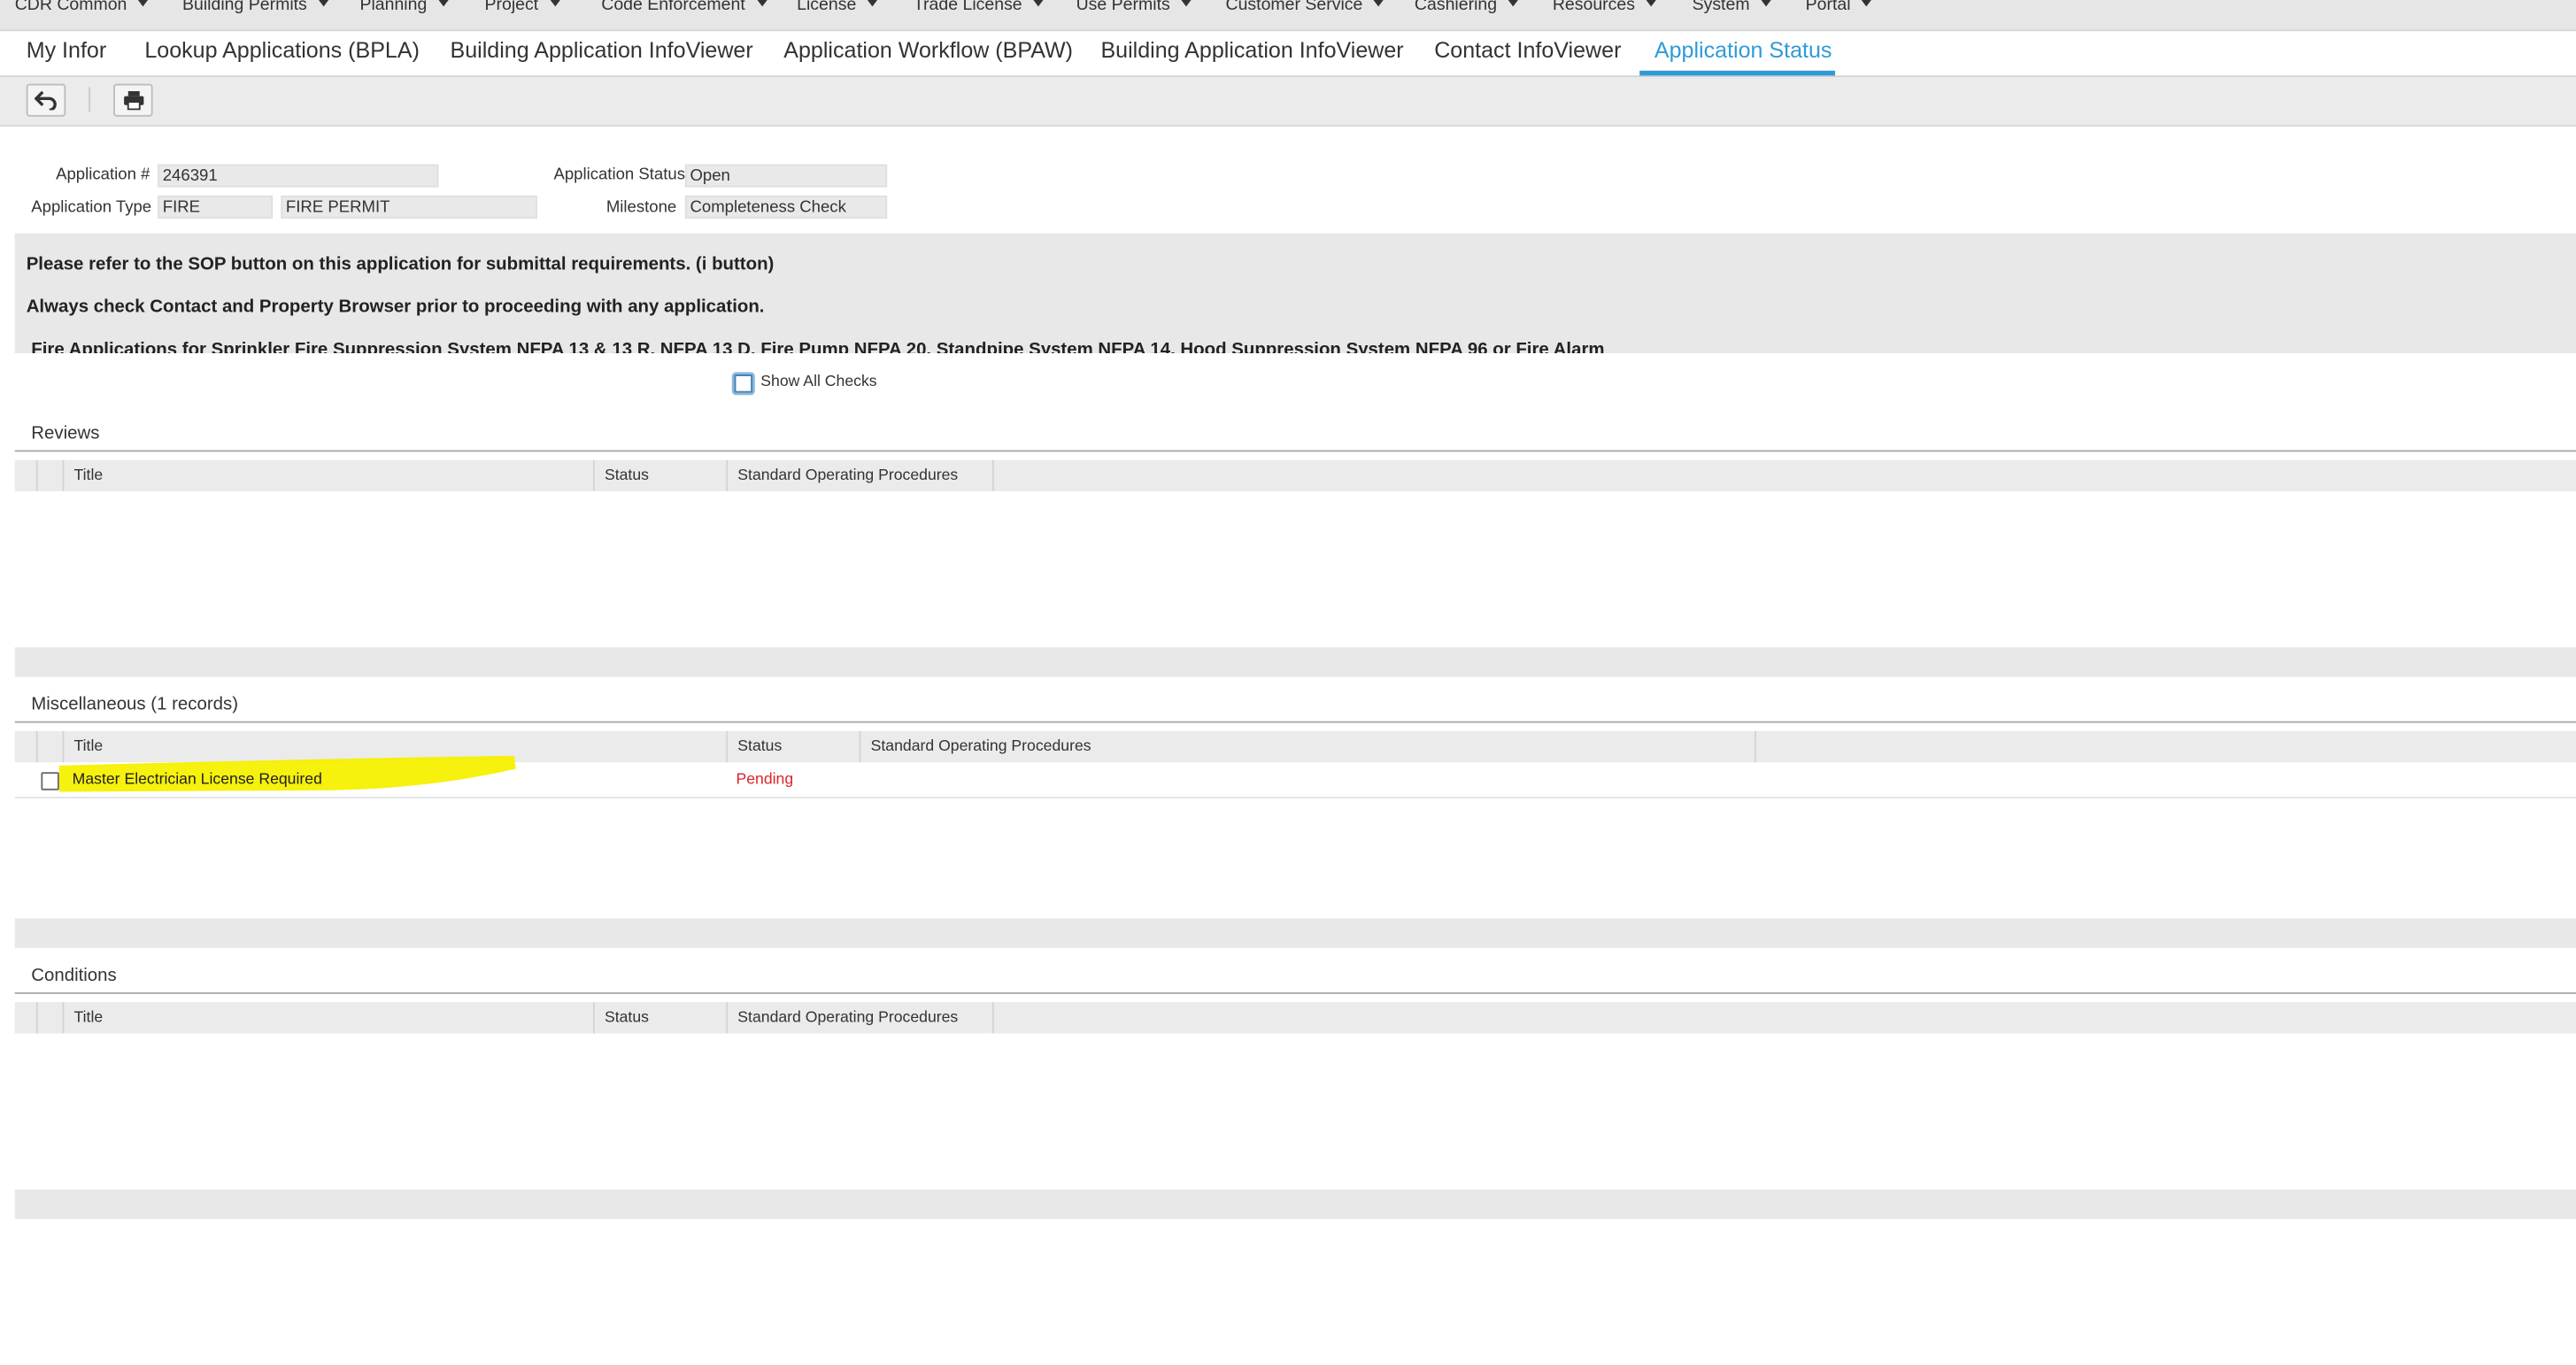 Image resolution: width=2576 pixels, height=1365 pixels. Describe the element at coordinates (67, 50) in the screenshot. I see `tab-my-infor: My Infor` at that location.